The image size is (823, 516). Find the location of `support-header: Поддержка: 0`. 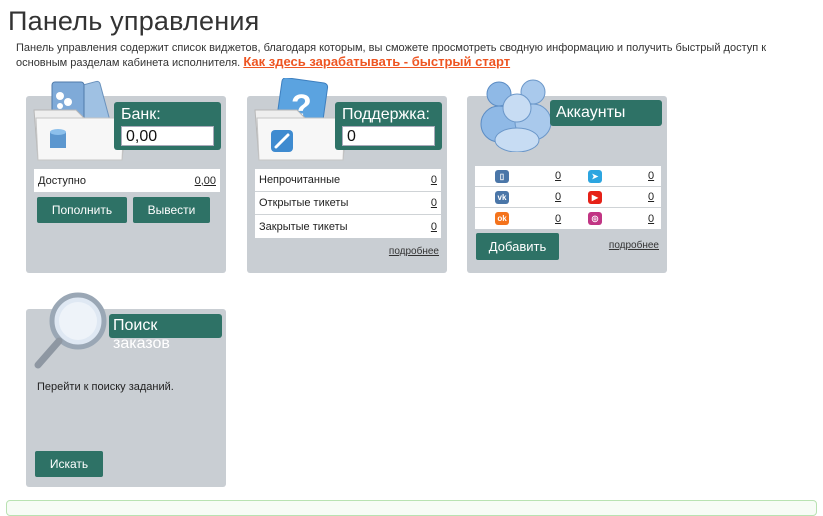

support-header: Поддержка: 0 is located at coordinates (388, 126).